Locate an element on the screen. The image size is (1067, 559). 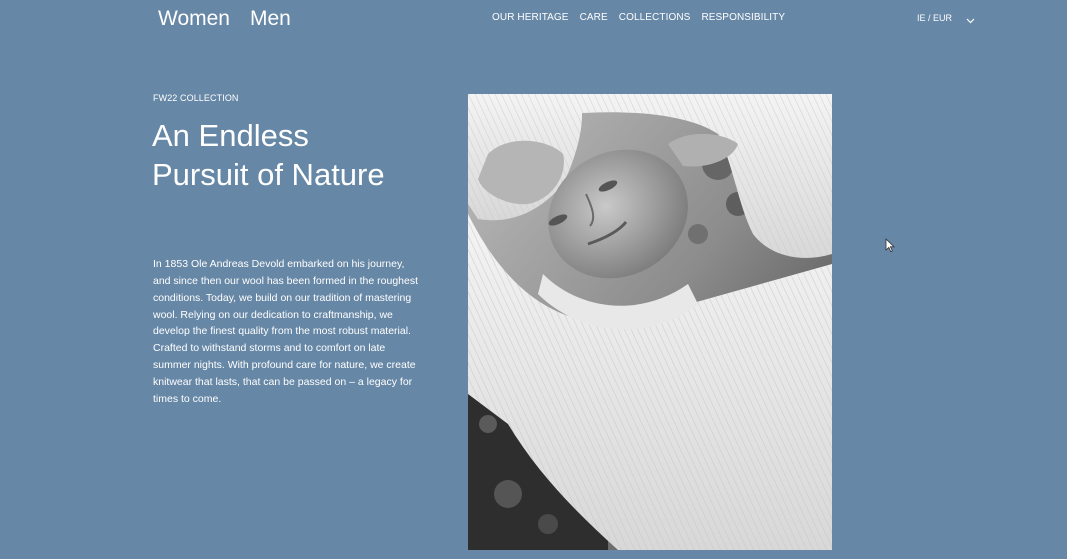
gender-nav: Women Men is located at coordinates (224, 19).